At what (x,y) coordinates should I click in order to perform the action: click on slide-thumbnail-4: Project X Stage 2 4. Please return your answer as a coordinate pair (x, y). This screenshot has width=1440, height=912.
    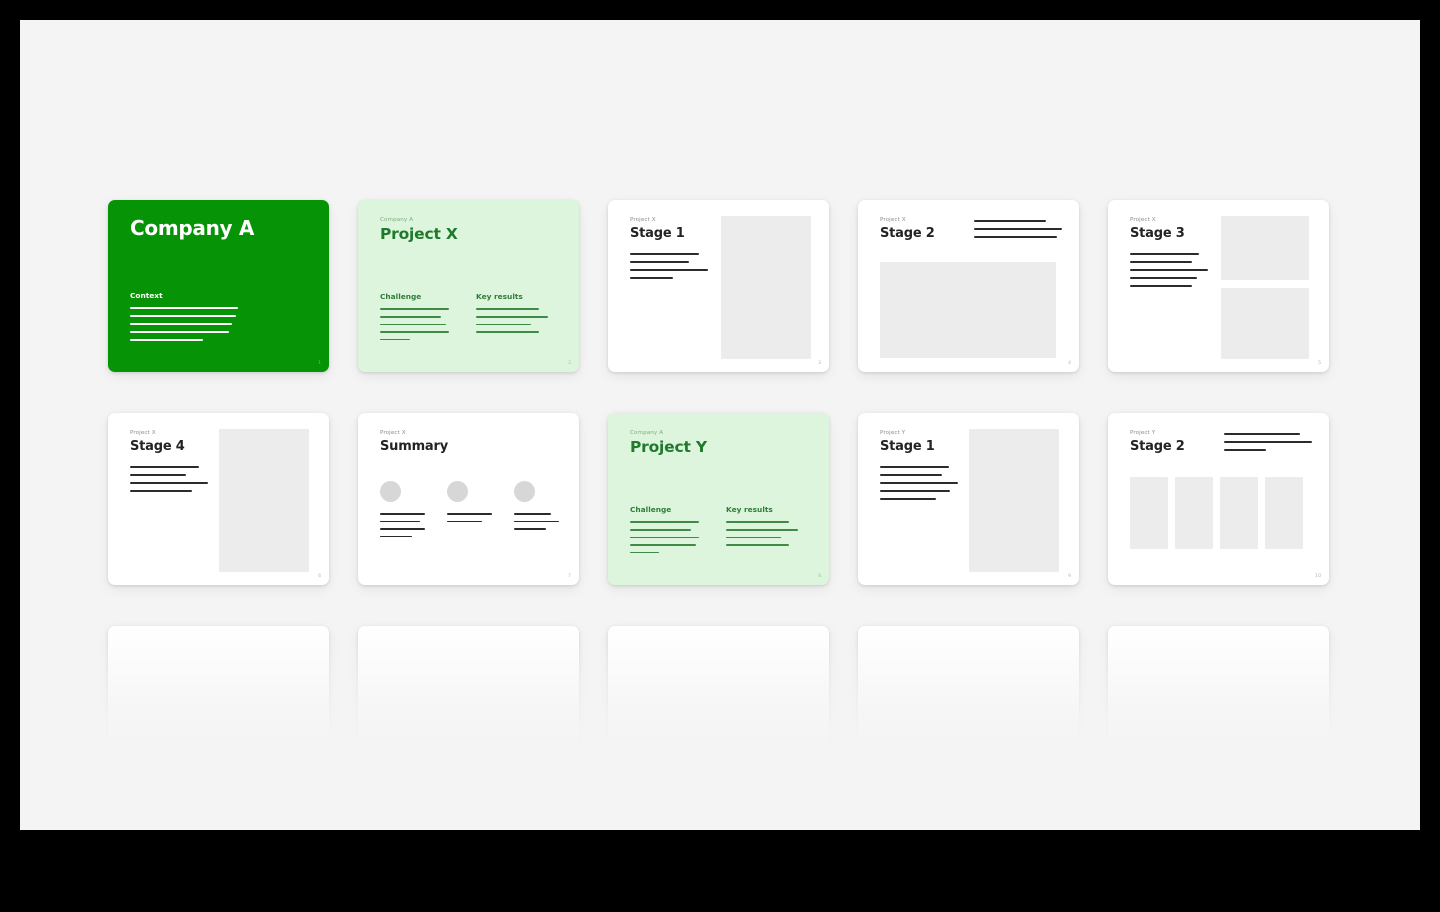
    Looking at the image, I should click on (968, 286).